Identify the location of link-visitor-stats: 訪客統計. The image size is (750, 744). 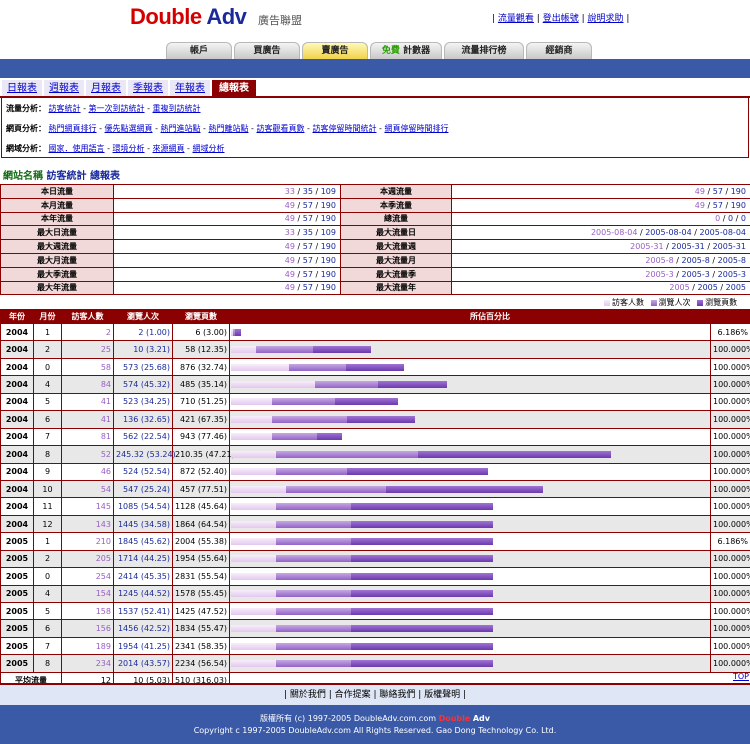
(65, 108).